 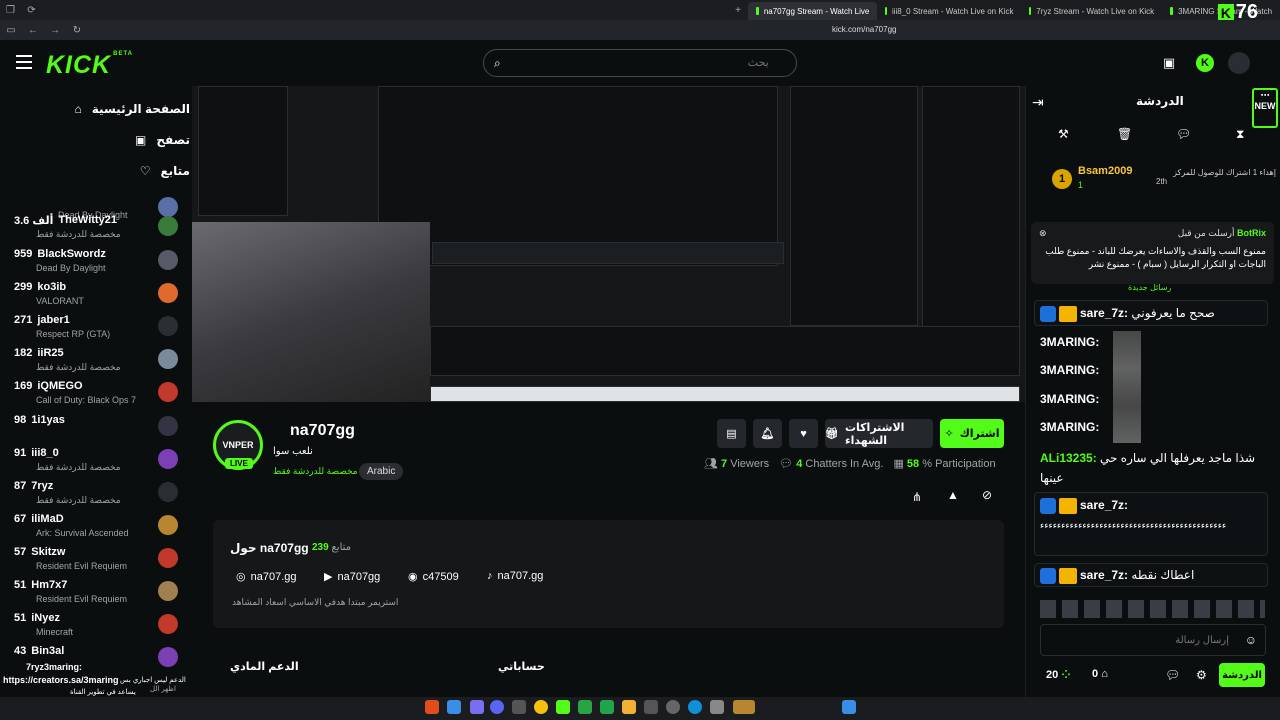 What do you see at coordinates (95, 361) in the screenshot?
I see `sidebar-channel: 182 iiR25 مخصصة للدردشة فقط` at bounding box center [95, 361].